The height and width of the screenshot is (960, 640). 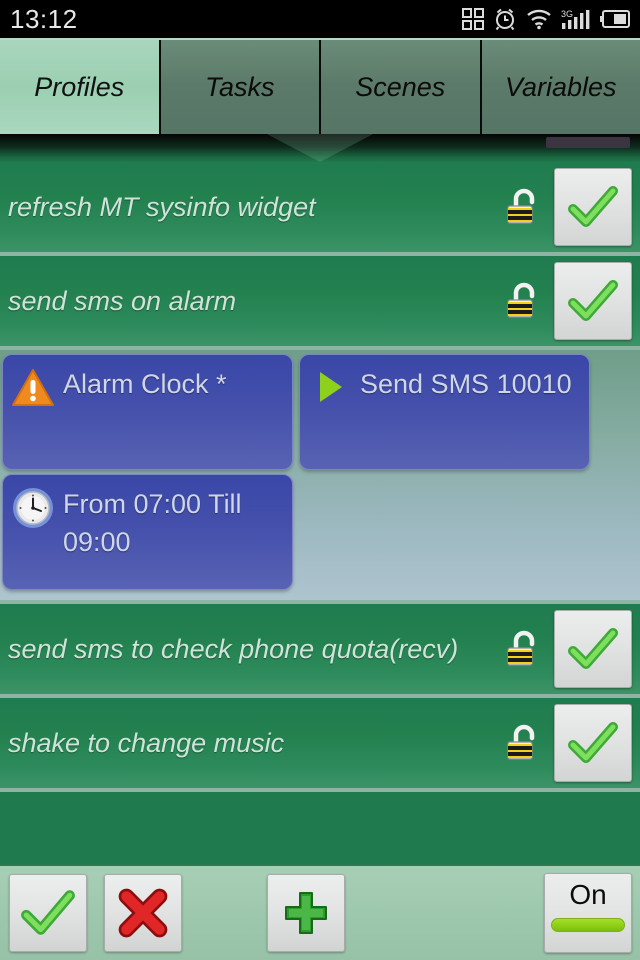 What do you see at coordinates (588, 142) in the screenshot?
I see `partial-row-above` at bounding box center [588, 142].